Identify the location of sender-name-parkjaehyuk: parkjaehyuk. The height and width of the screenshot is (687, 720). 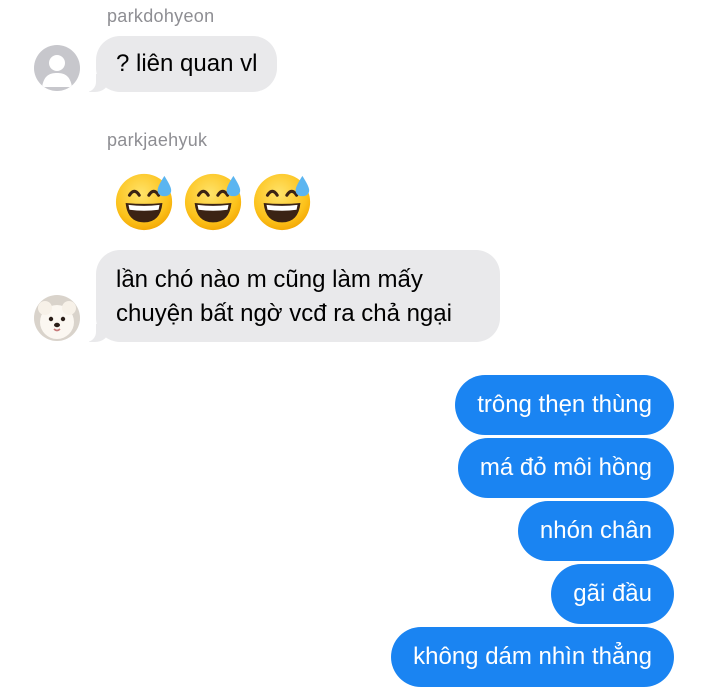
(157, 140).